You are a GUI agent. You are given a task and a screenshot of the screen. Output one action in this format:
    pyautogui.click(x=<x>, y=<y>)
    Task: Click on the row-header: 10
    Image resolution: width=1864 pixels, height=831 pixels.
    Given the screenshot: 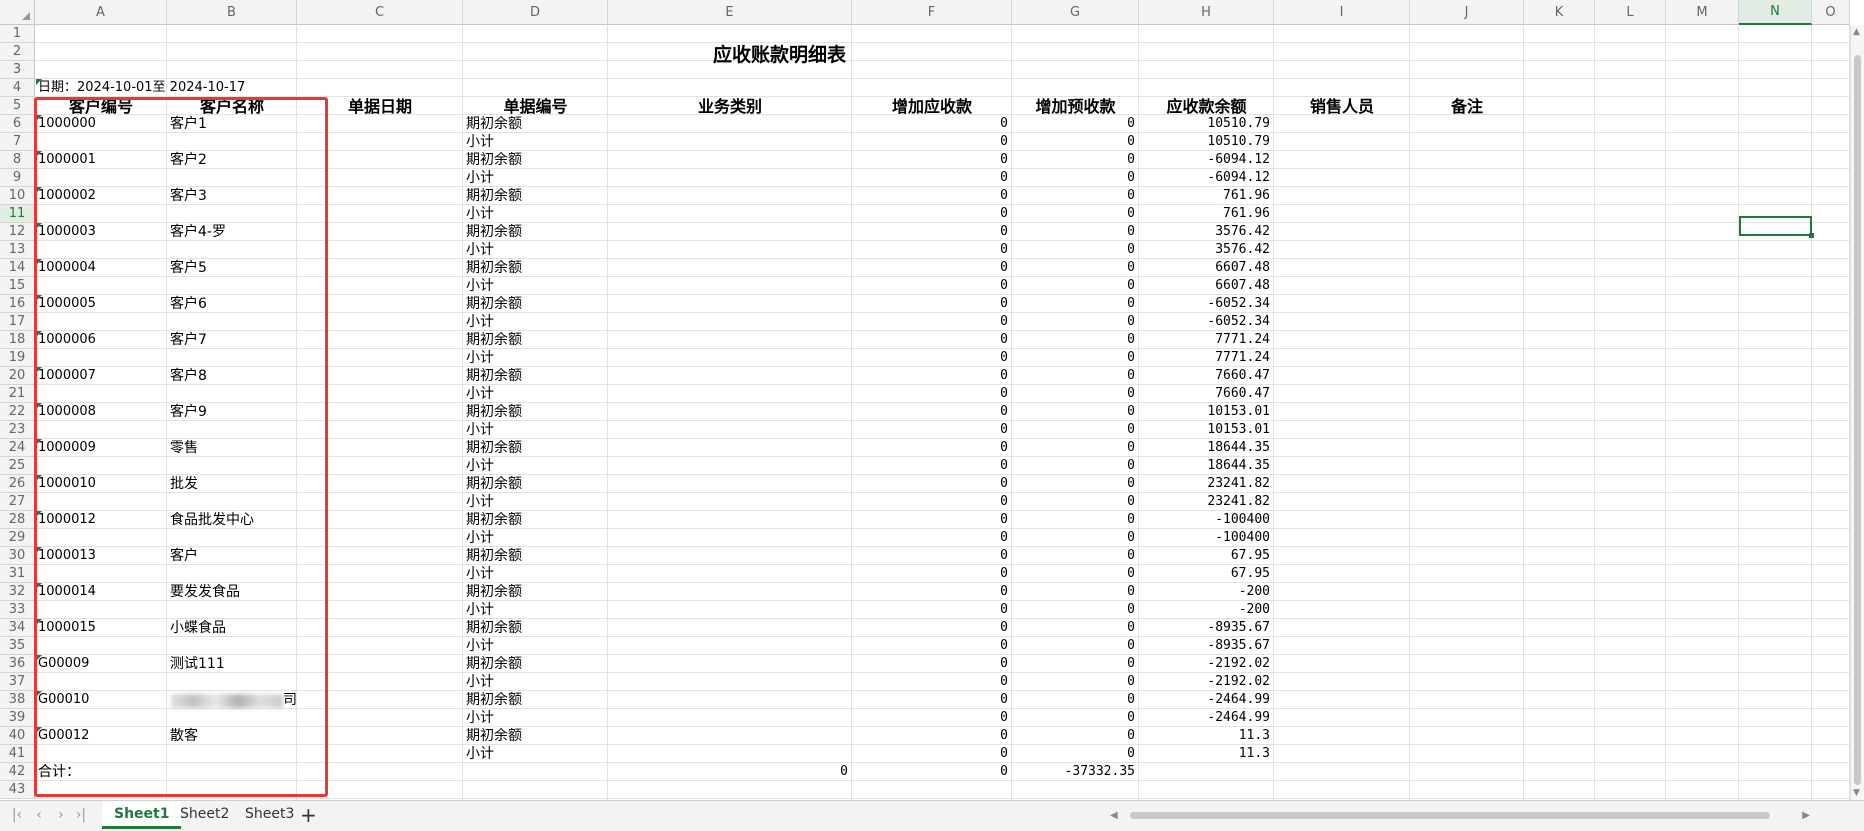 What is the action you would take?
    pyautogui.click(x=17, y=196)
    